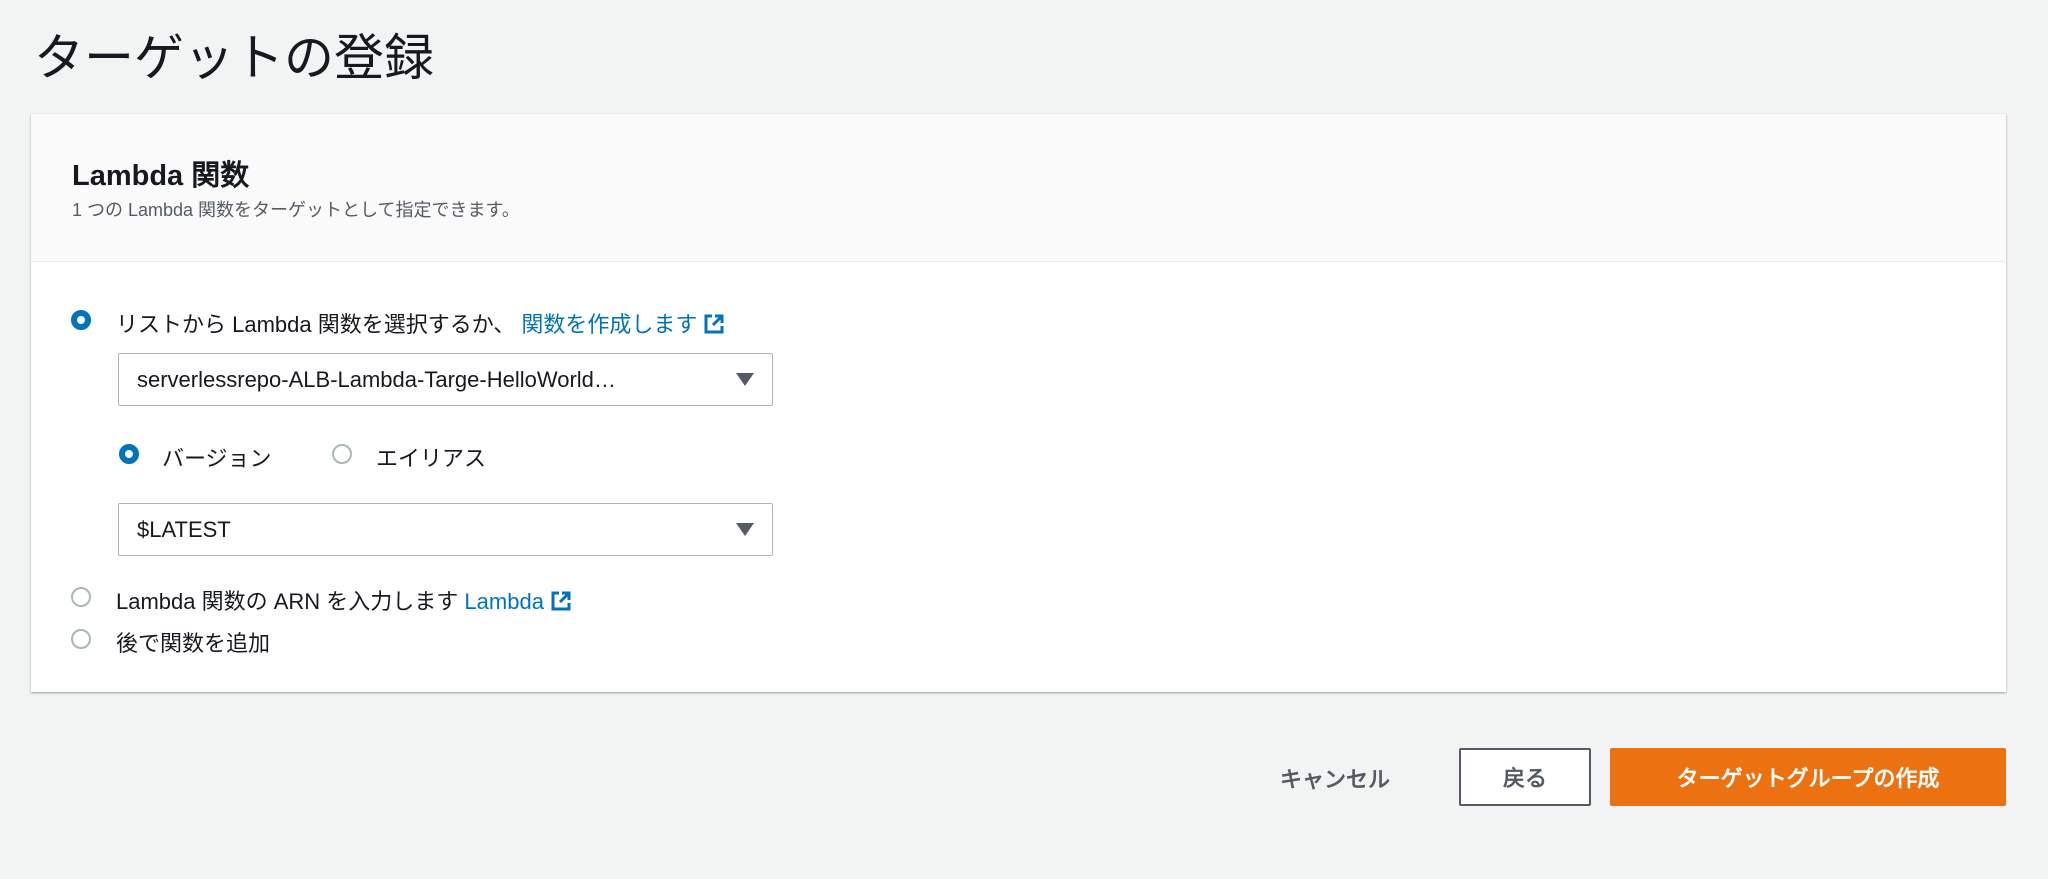  What do you see at coordinates (81, 639) in the screenshot?
I see `radio-add-later` at bounding box center [81, 639].